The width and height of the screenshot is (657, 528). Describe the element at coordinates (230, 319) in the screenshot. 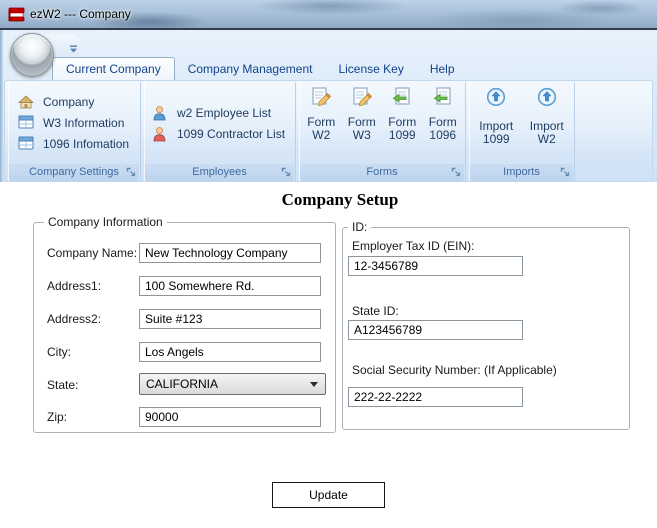

I see `address2-input` at that location.